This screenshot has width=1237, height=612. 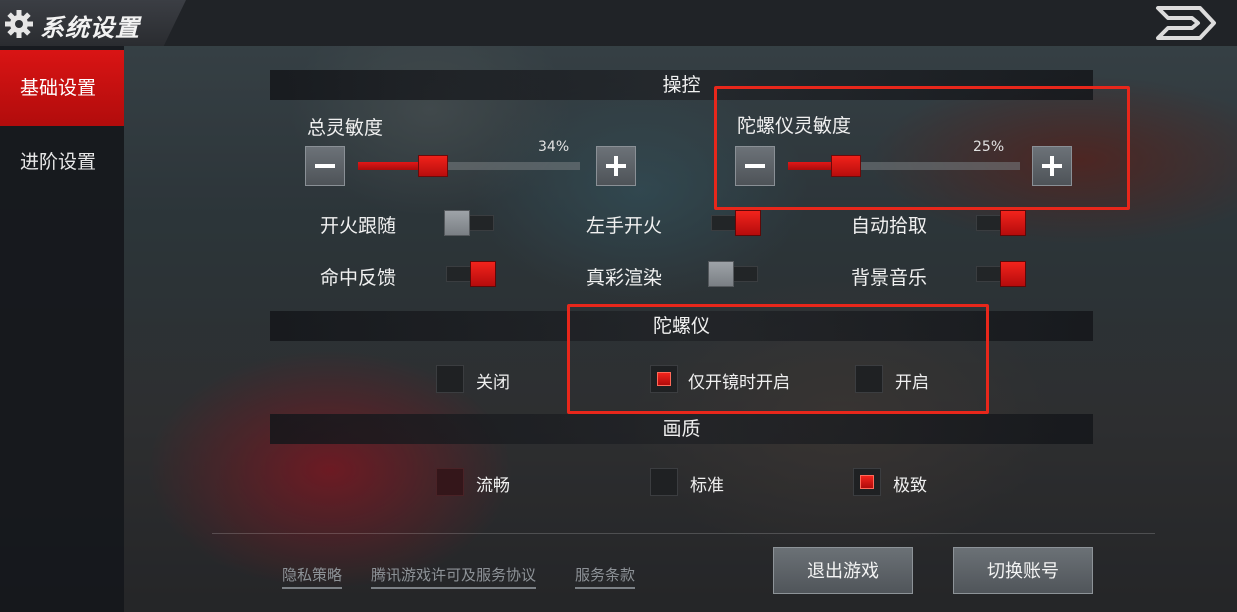 I want to click on title-tab: 系统设置, so click(x=93, y=23).